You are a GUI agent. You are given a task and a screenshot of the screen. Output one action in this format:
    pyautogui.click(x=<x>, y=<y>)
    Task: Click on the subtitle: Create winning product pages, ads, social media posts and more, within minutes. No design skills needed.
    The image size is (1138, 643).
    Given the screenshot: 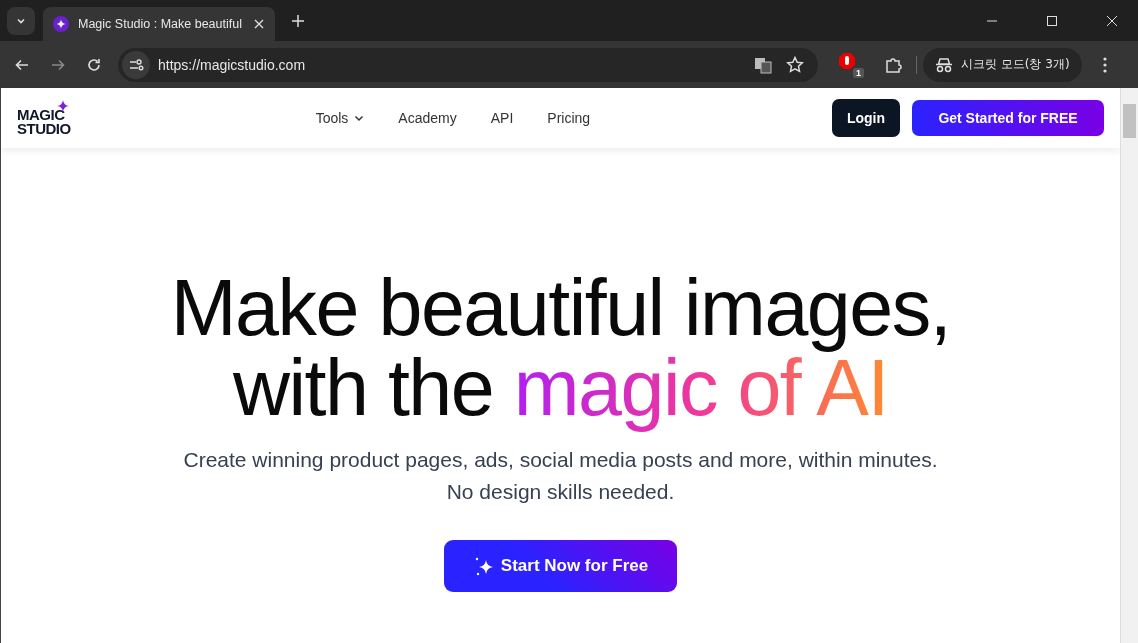 What is the action you would take?
    pyautogui.click(x=560, y=476)
    